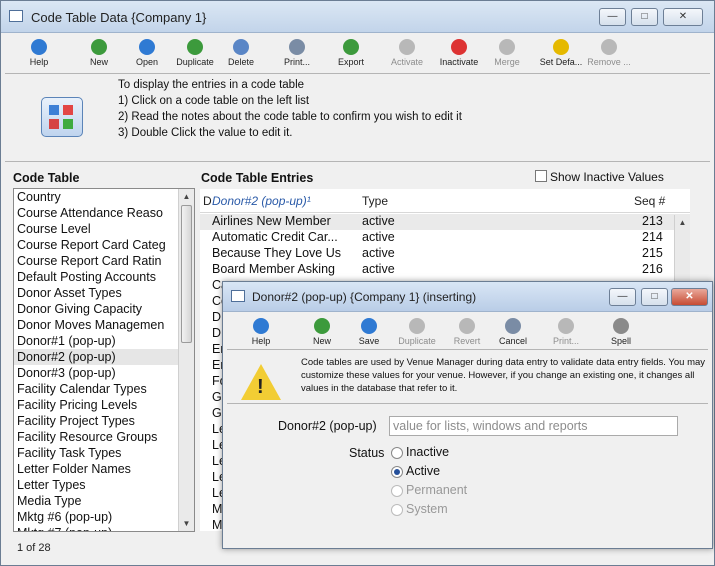 This screenshot has width=715, height=566. What do you see at coordinates (621, 334) in the screenshot?
I see `dialog-spell-button: Spell` at bounding box center [621, 334].